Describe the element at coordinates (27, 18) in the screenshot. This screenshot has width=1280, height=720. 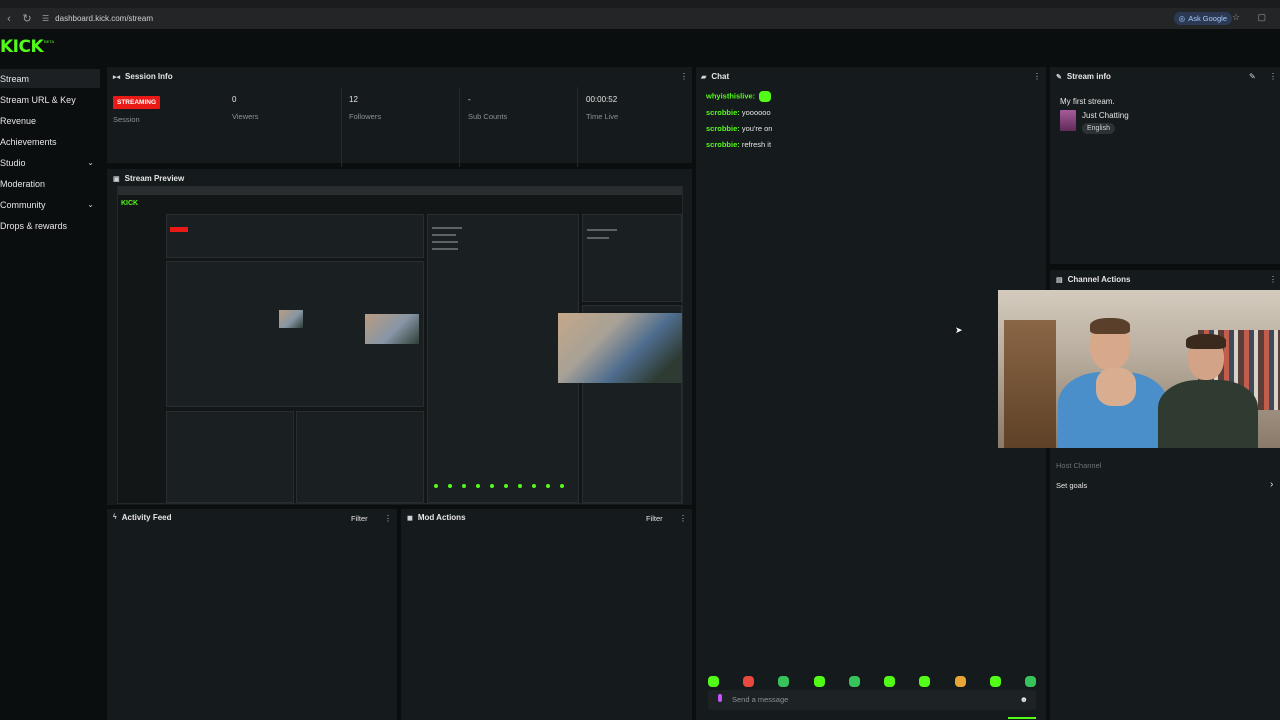
I see `reload-icon: ↻` at that location.